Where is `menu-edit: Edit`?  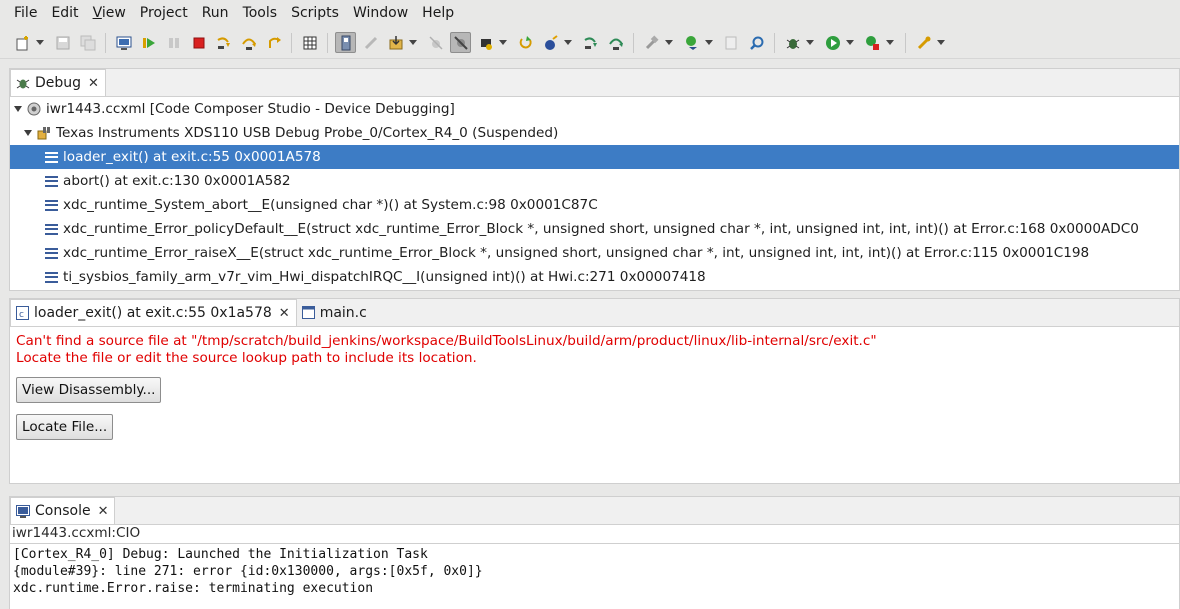 menu-edit: Edit is located at coordinates (64, 13).